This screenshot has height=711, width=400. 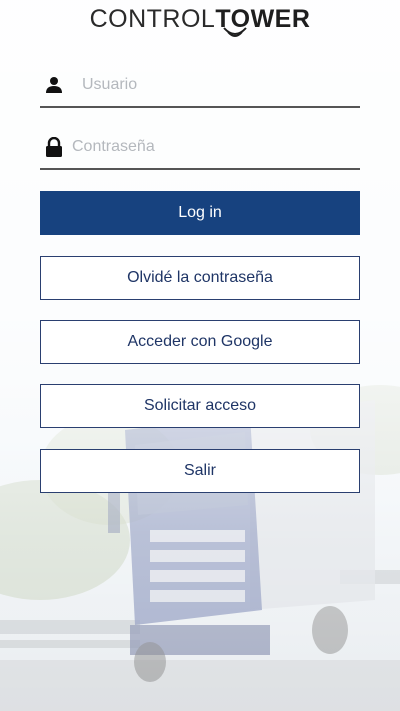 What do you see at coordinates (152, 19) in the screenshot?
I see `logo-text-light: CONTROL` at bounding box center [152, 19].